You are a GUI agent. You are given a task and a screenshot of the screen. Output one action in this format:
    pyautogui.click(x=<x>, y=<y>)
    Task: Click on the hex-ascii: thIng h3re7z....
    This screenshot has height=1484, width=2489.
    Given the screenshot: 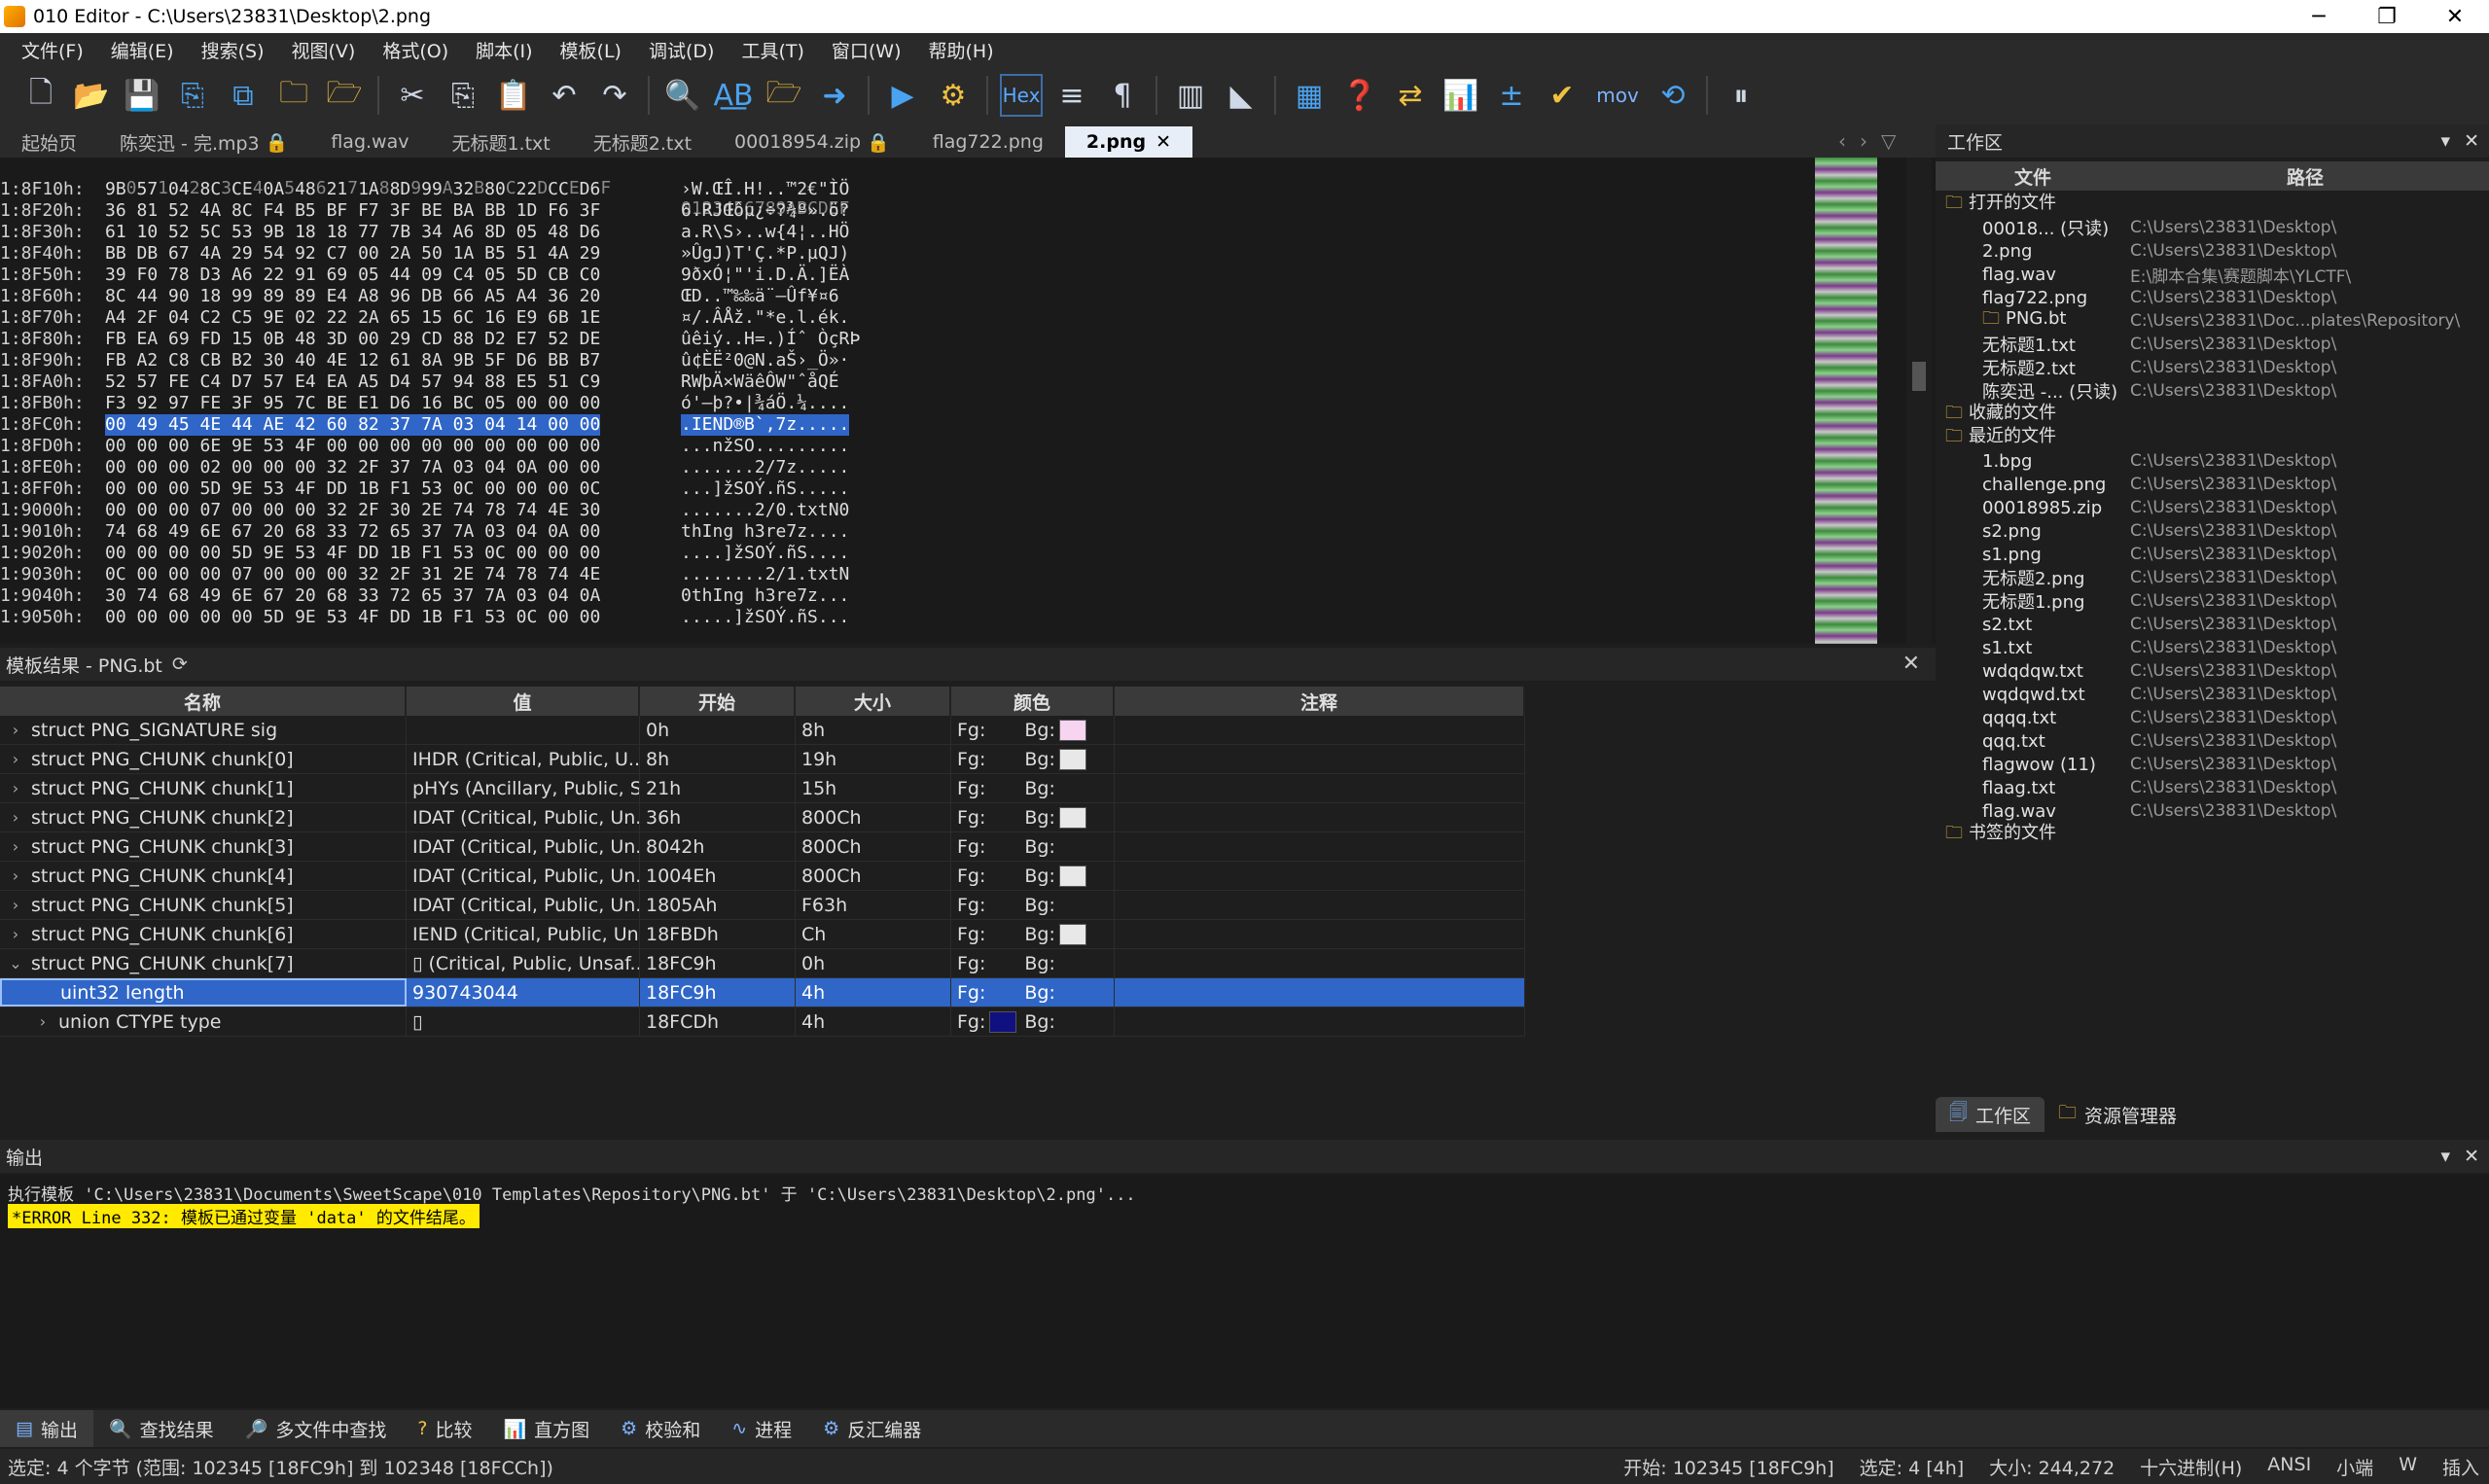 What is the action you would take?
    pyautogui.click(x=765, y=532)
    